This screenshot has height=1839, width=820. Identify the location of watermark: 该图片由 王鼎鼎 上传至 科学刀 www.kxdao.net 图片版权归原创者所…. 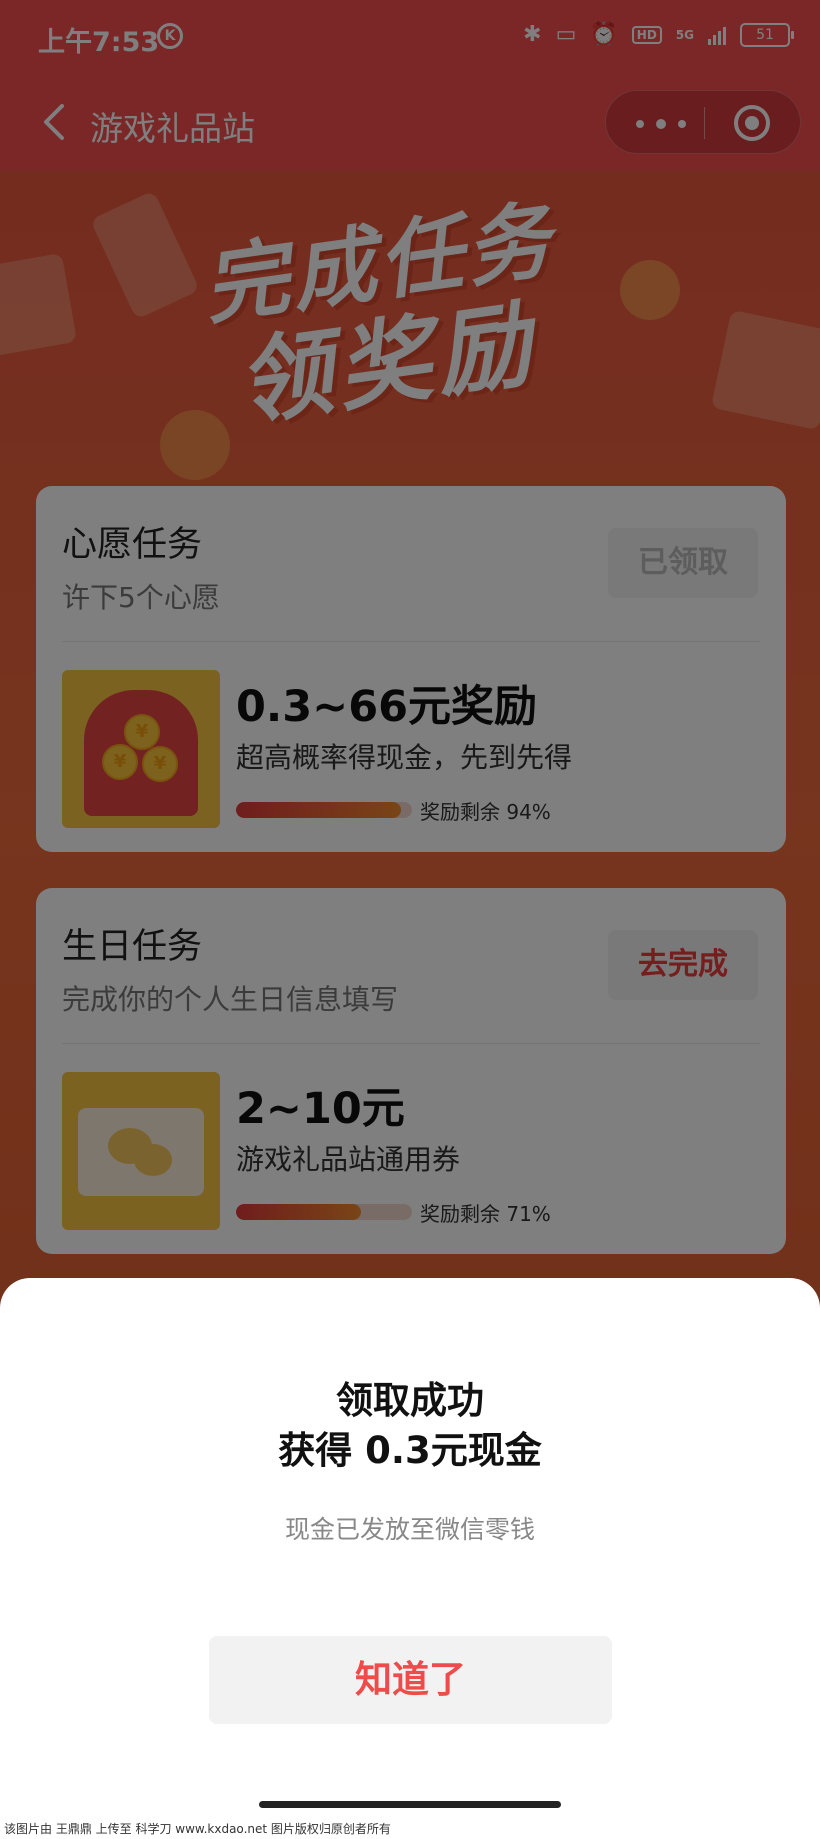
(410, 1829).